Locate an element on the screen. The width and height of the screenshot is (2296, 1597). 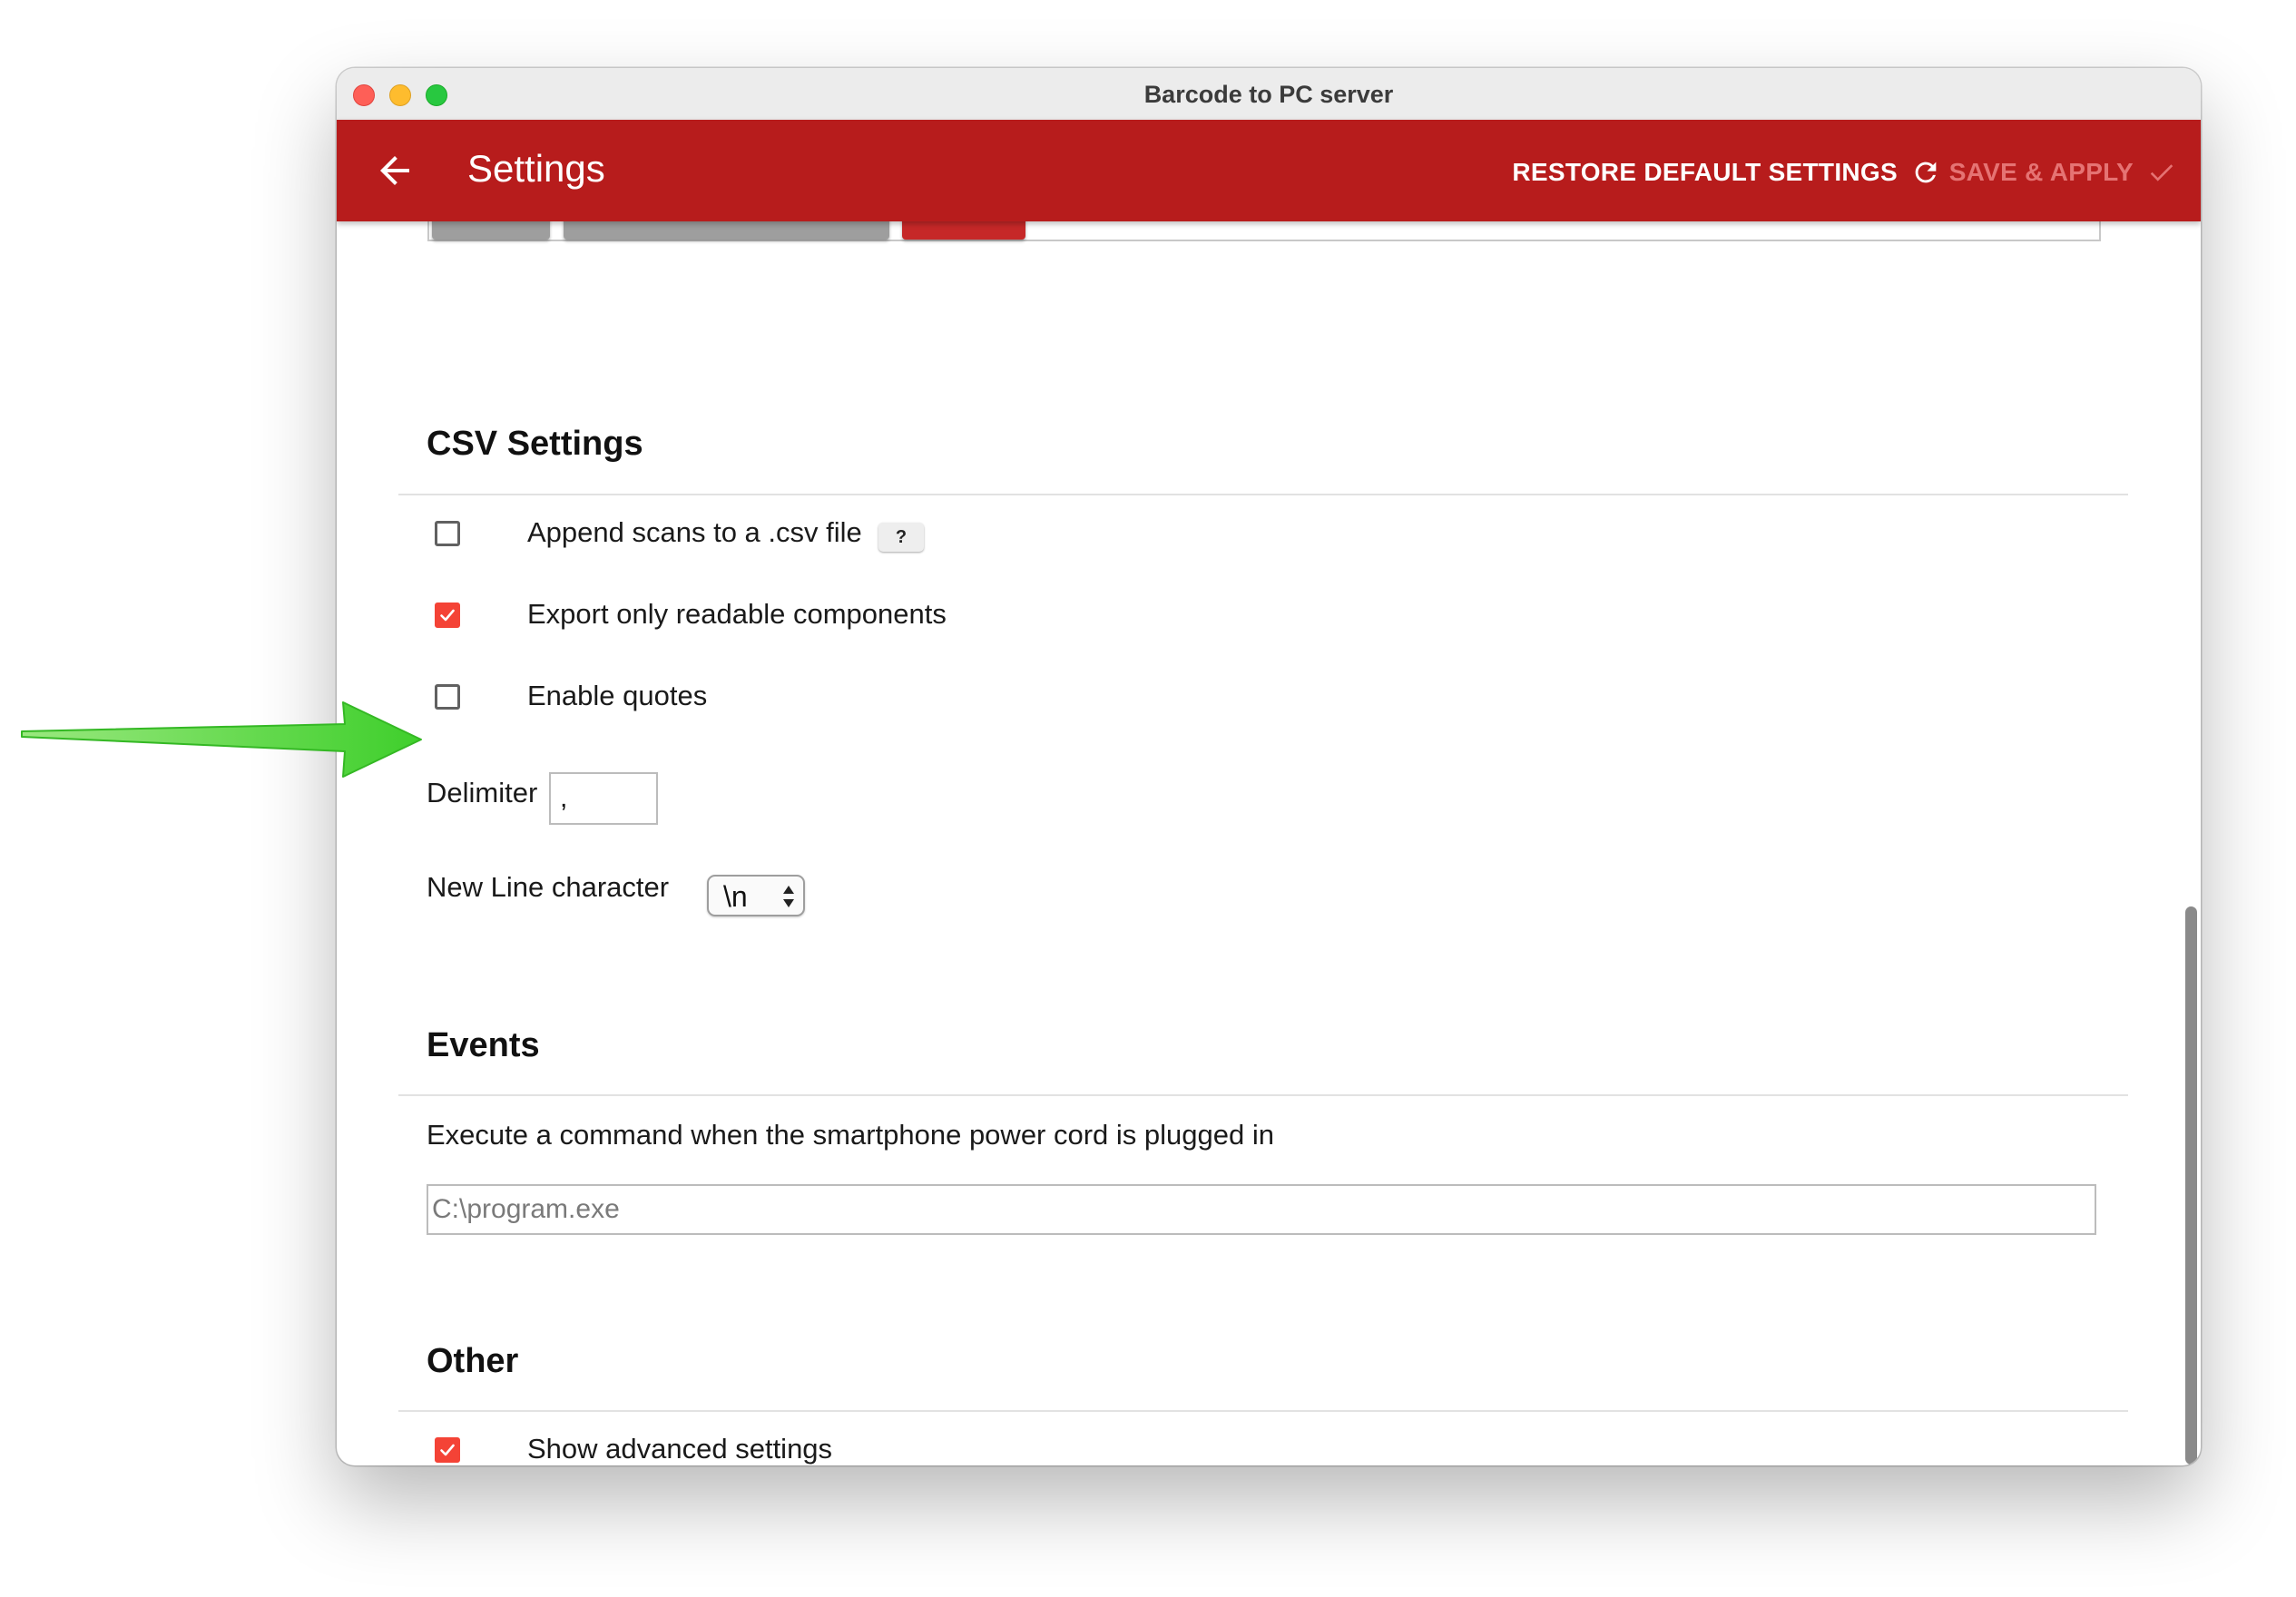
newline-label: New Line character is located at coordinates (548, 887).